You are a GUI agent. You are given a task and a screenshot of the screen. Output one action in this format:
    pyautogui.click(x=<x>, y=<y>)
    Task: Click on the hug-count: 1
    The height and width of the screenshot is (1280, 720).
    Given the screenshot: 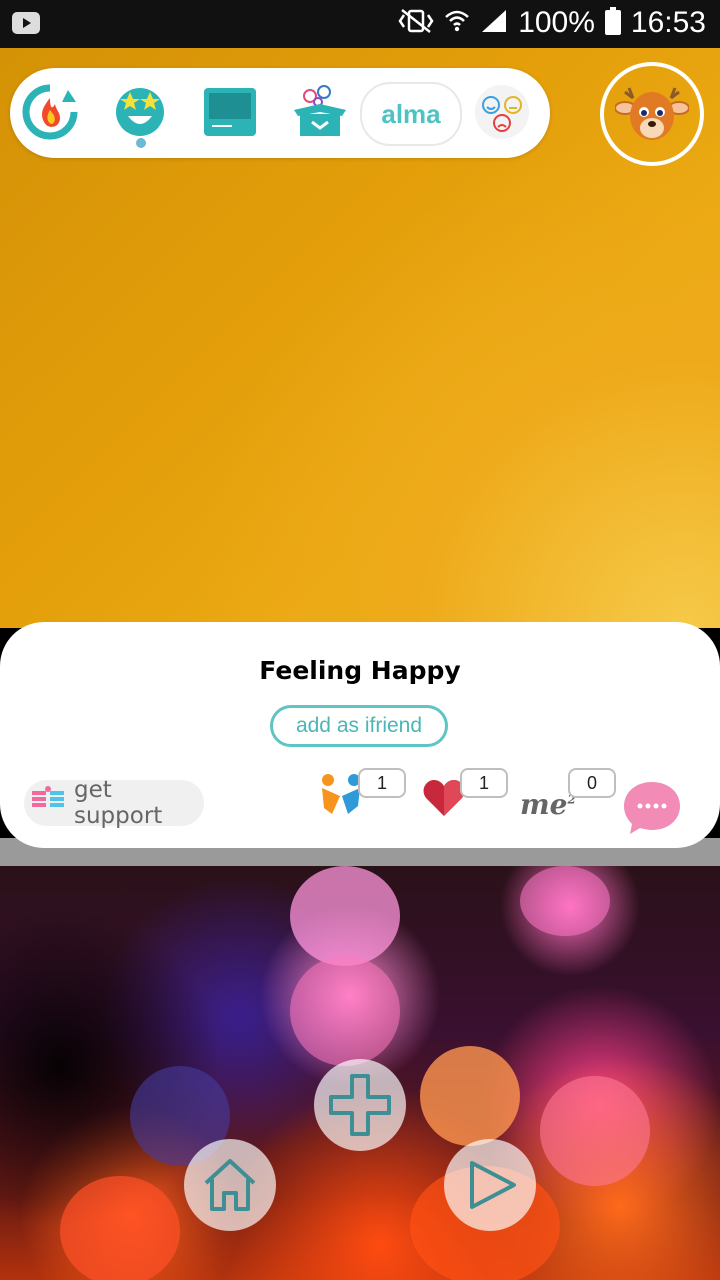 What is the action you would take?
    pyautogui.click(x=382, y=783)
    